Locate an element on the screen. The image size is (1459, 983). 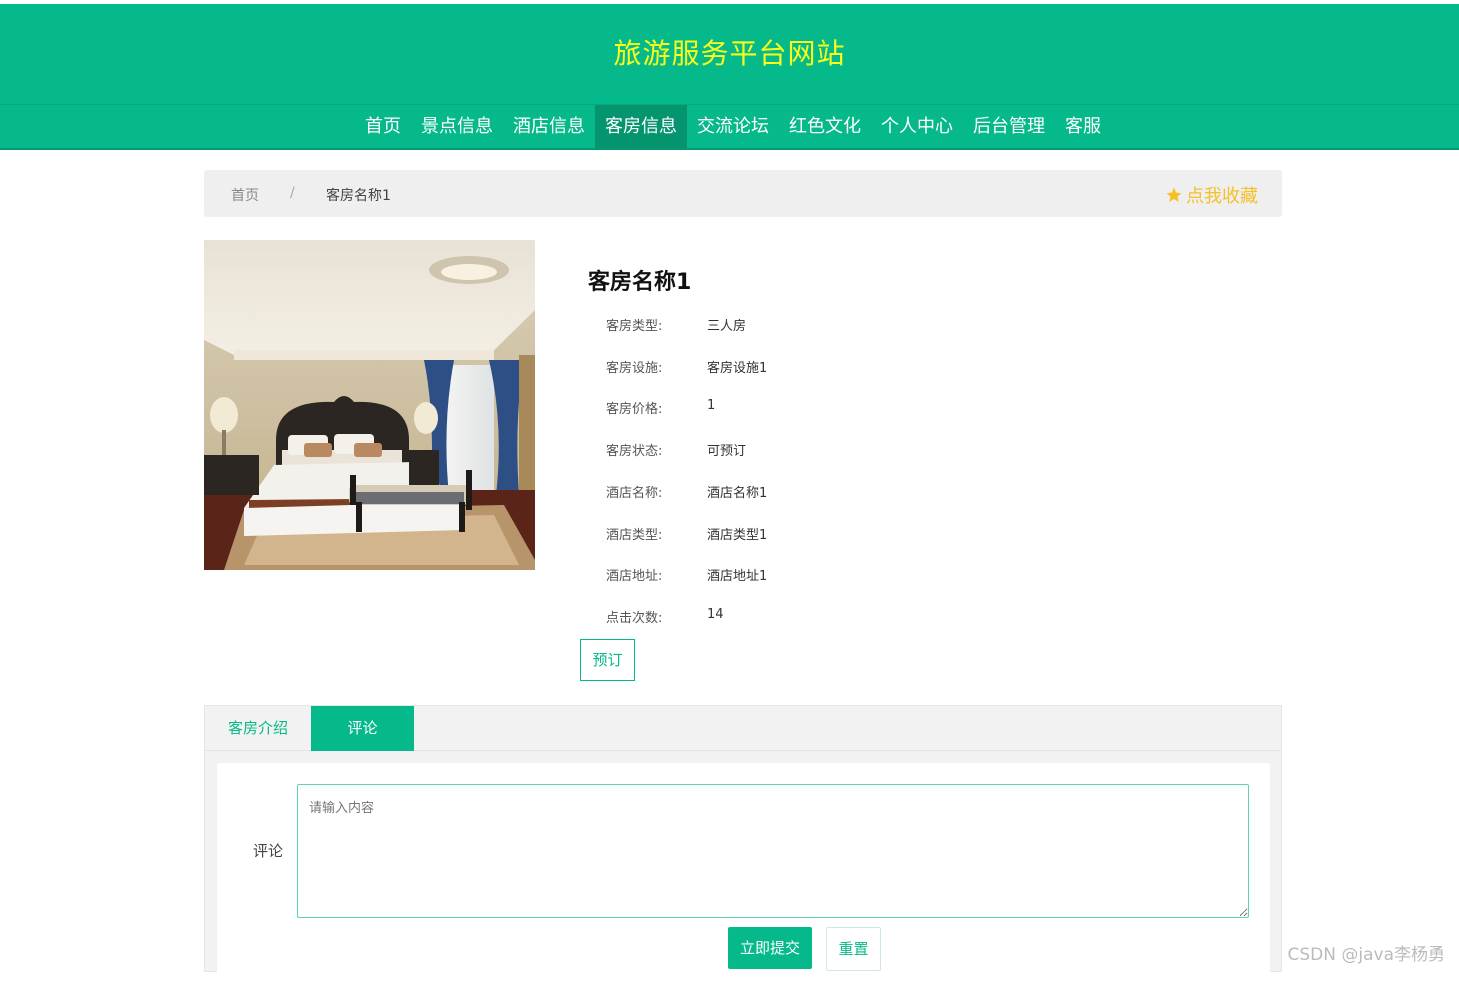
room-image is located at coordinates (369, 405).